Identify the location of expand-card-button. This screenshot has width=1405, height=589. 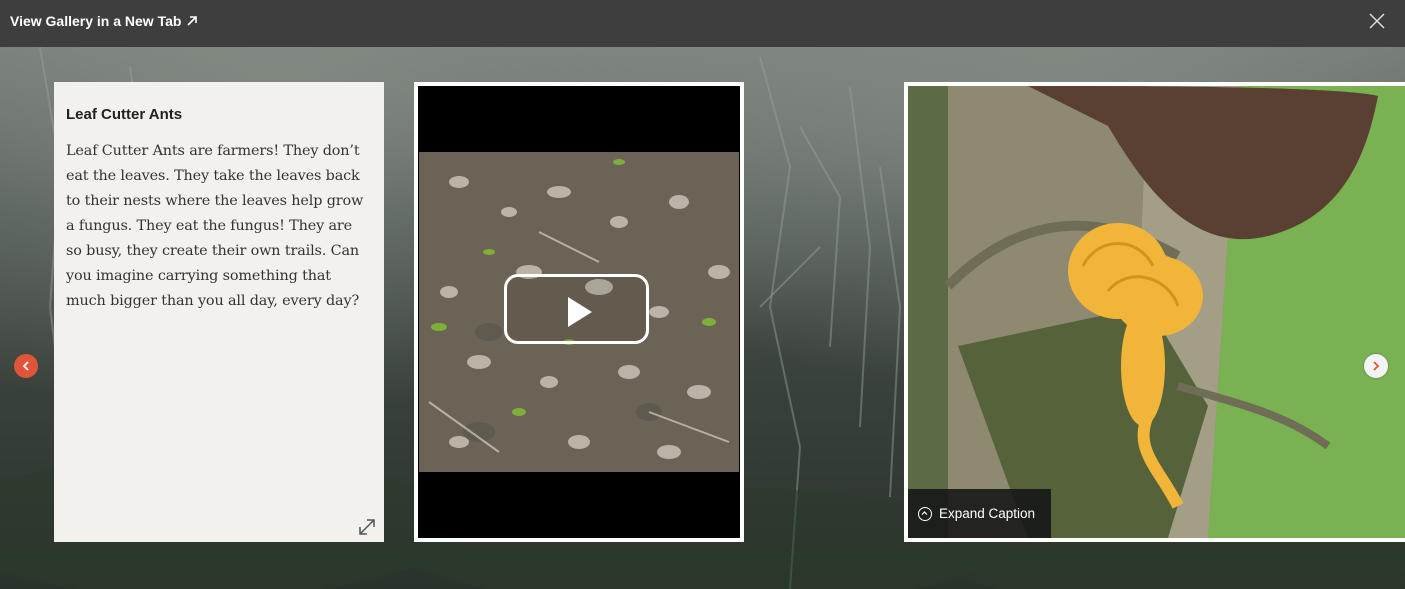
(367, 527).